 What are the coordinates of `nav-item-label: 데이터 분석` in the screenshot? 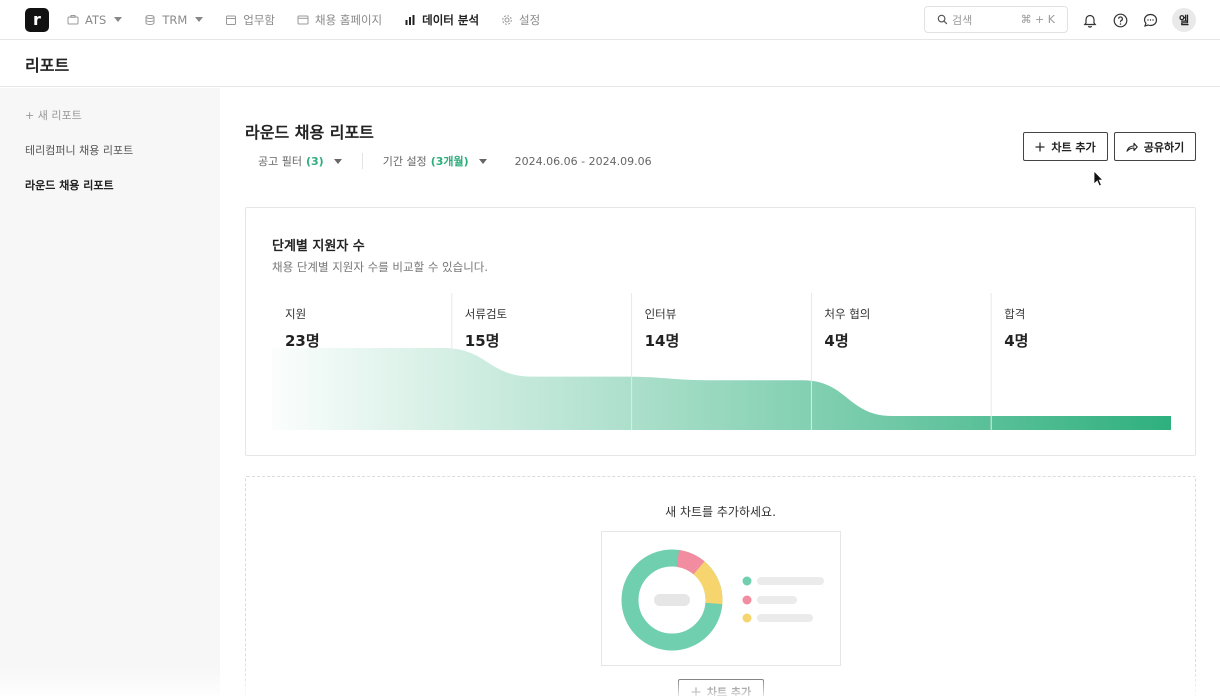 It's located at (451, 19).